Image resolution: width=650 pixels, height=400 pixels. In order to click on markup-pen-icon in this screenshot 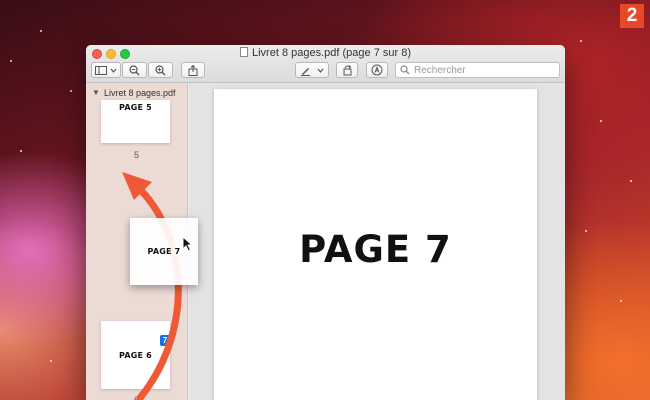, I will do `click(305, 71)`.